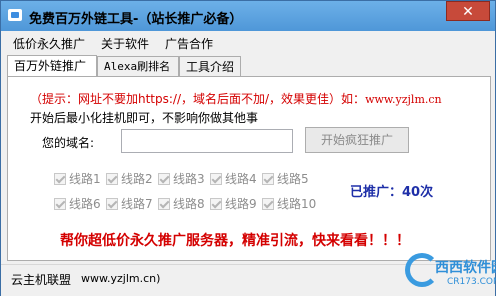  I want to click on route-checkbox: 线路8, so click(181, 203).